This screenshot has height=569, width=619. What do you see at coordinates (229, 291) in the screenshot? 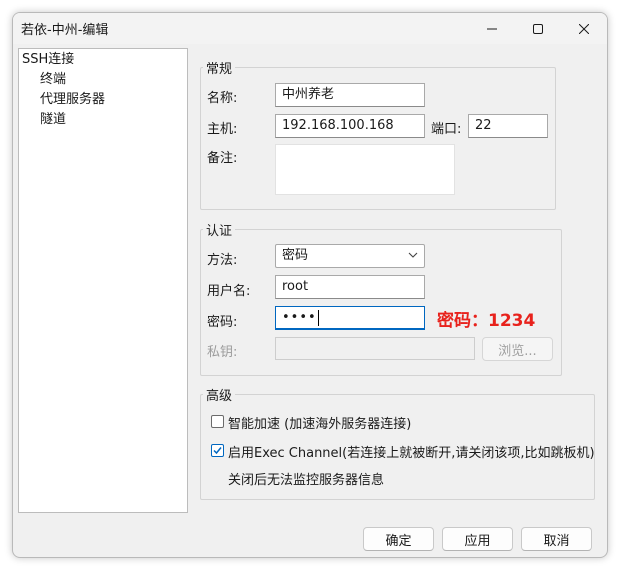
I see `user-label: 用户名:` at bounding box center [229, 291].